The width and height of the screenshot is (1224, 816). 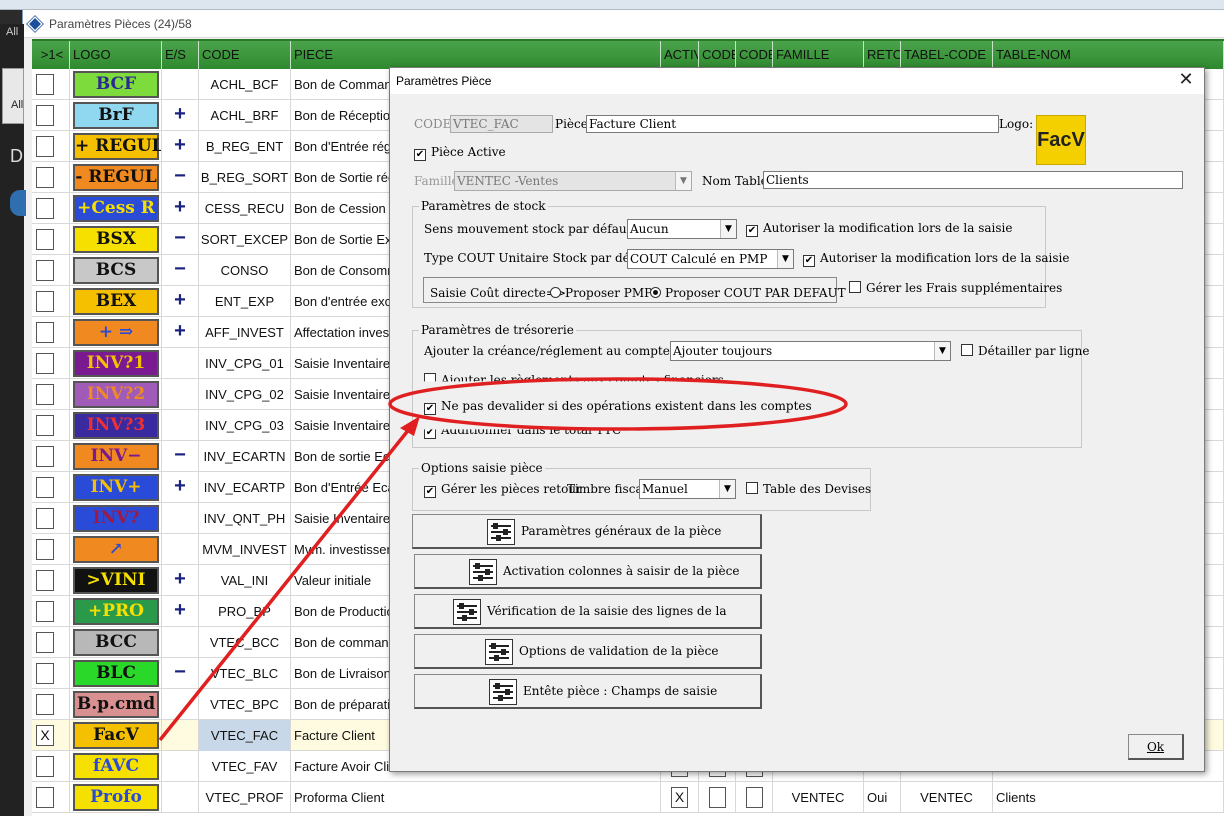 What do you see at coordinates (245, 208) in the screenshot?
I see `code-cell: CESS_RECU` at bounding box center [245, 208].